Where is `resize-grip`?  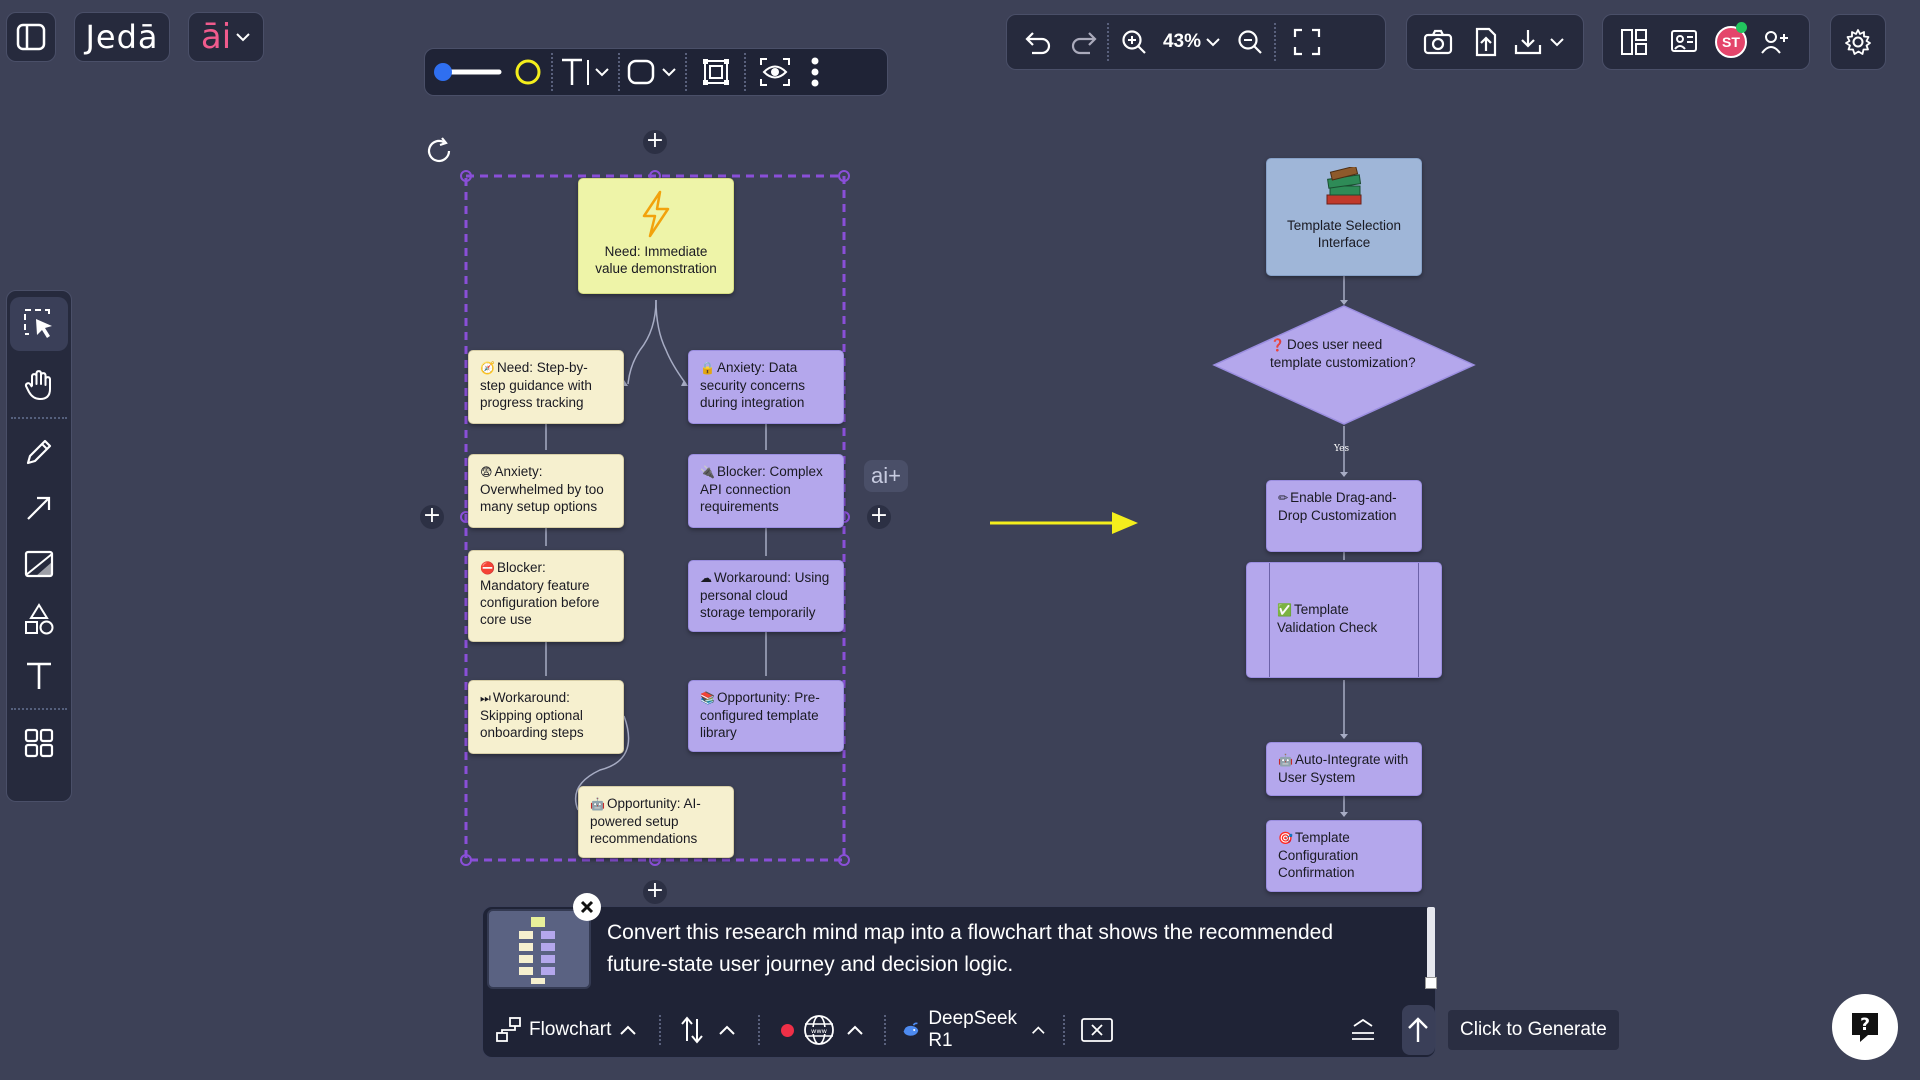
resize-grip is located at coordinates (1431, 983).